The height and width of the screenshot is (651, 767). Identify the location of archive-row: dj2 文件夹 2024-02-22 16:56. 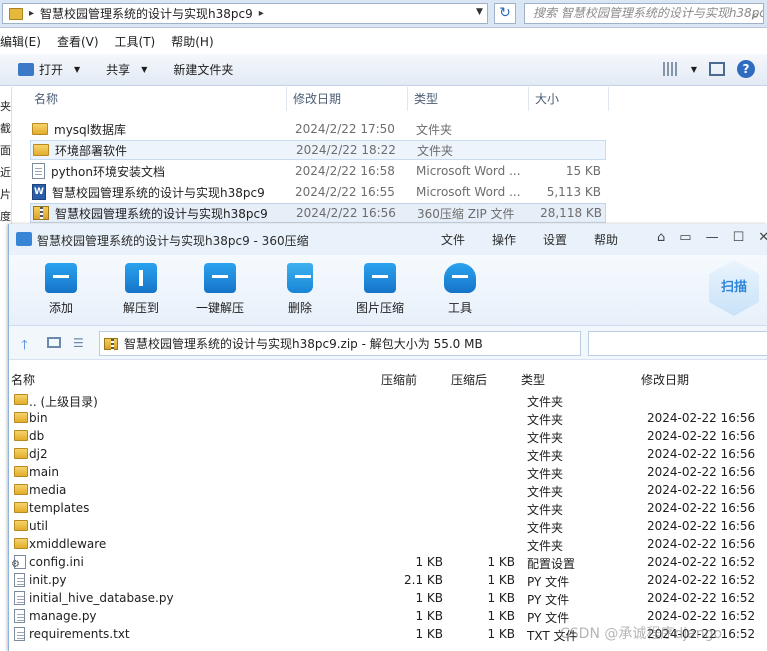
(388, 455).